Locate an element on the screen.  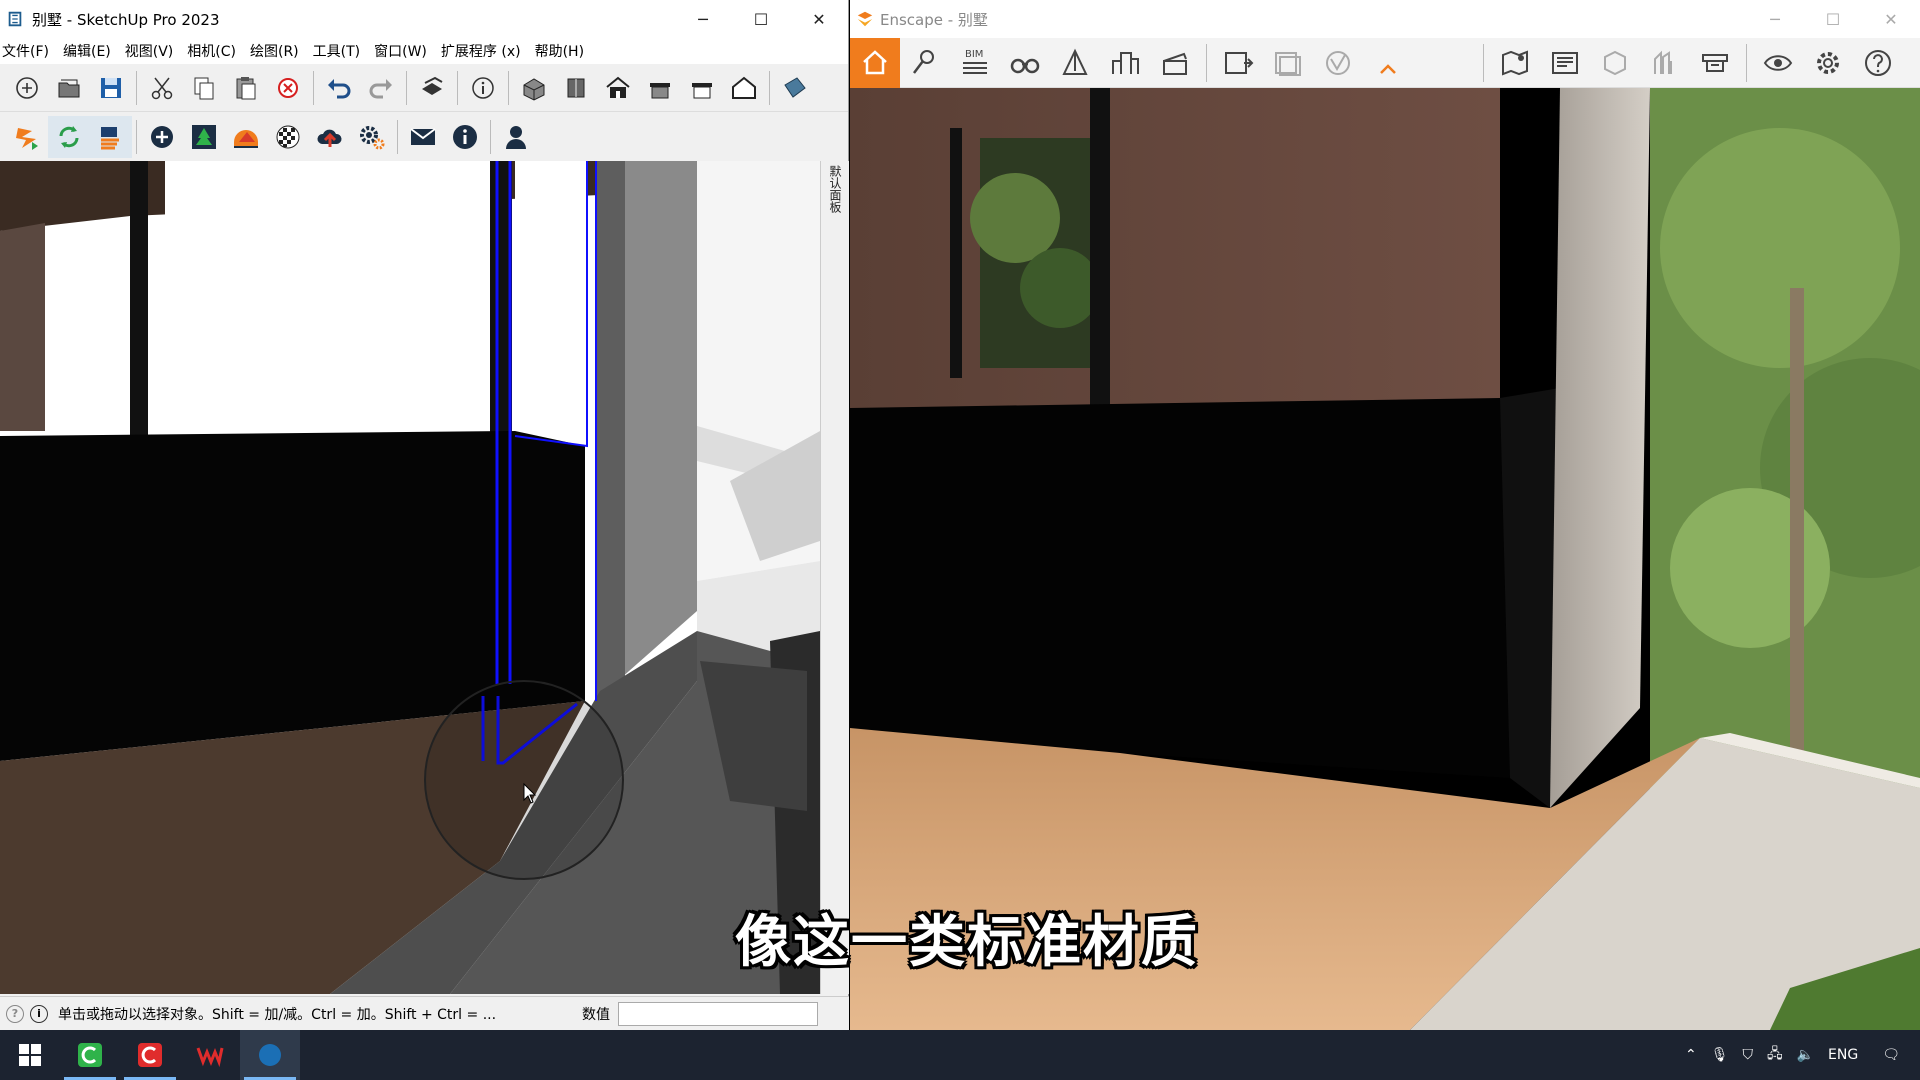
microphone-icon: 🎙 is located at coordinates (1720, 1055).